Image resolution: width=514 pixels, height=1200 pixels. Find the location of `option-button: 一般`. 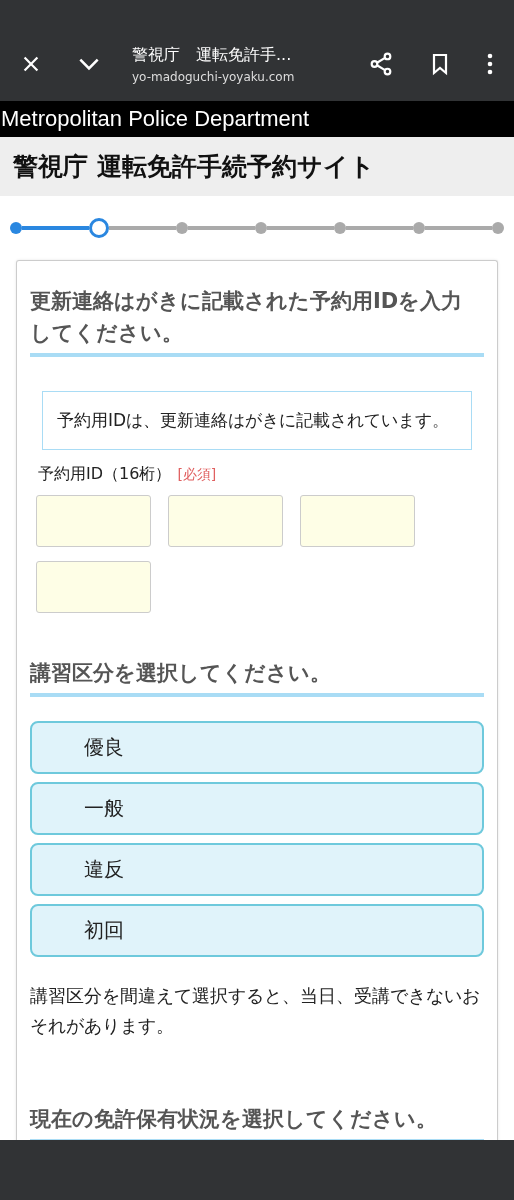

option-button: 一般 is located at coordinates (257, 808).